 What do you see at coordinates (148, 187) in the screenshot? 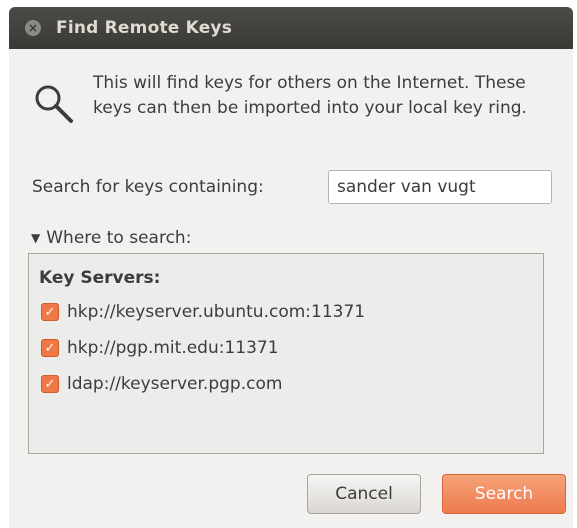
I see `search-label: Search for keys containing:` at bounding box center [148, 187].